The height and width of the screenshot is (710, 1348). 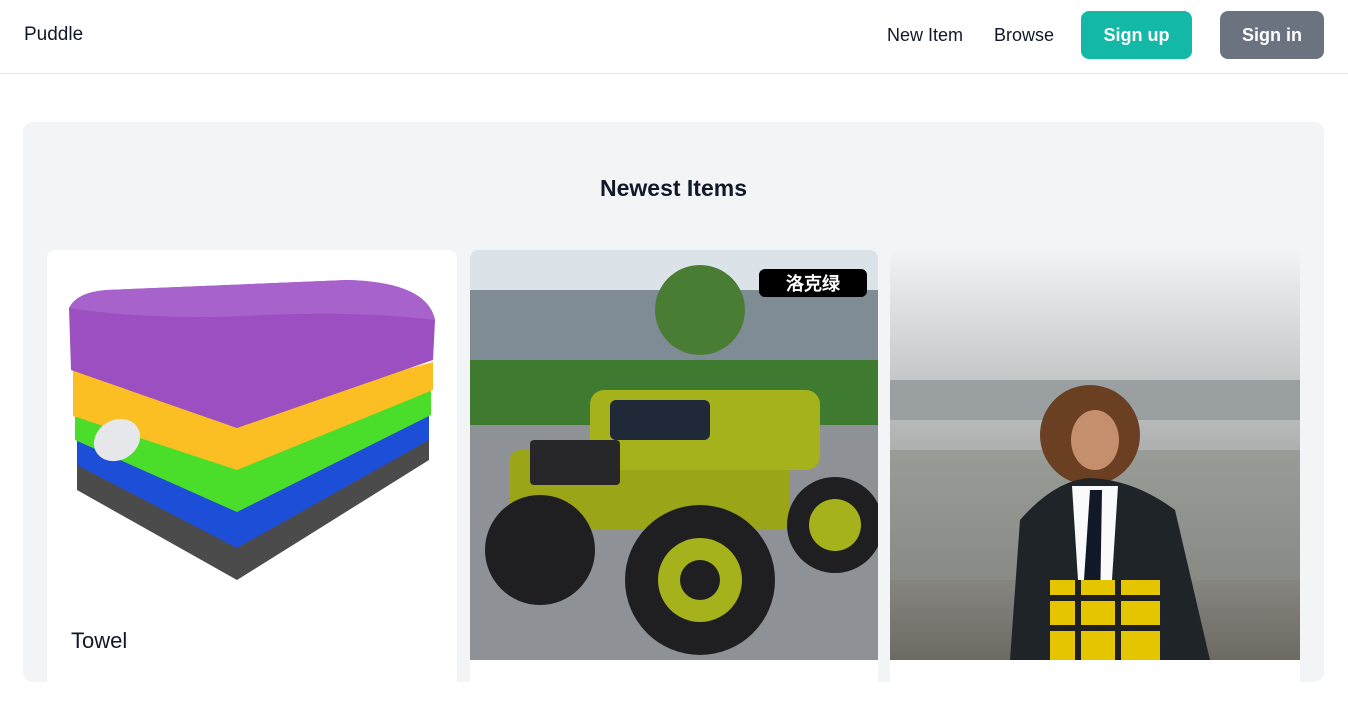 What do you see at coordinates (674, 37) in the screenshot?
I see `navbar: Puddle New Item Browse Sign up Sign in` at bounding box center [674, 37].